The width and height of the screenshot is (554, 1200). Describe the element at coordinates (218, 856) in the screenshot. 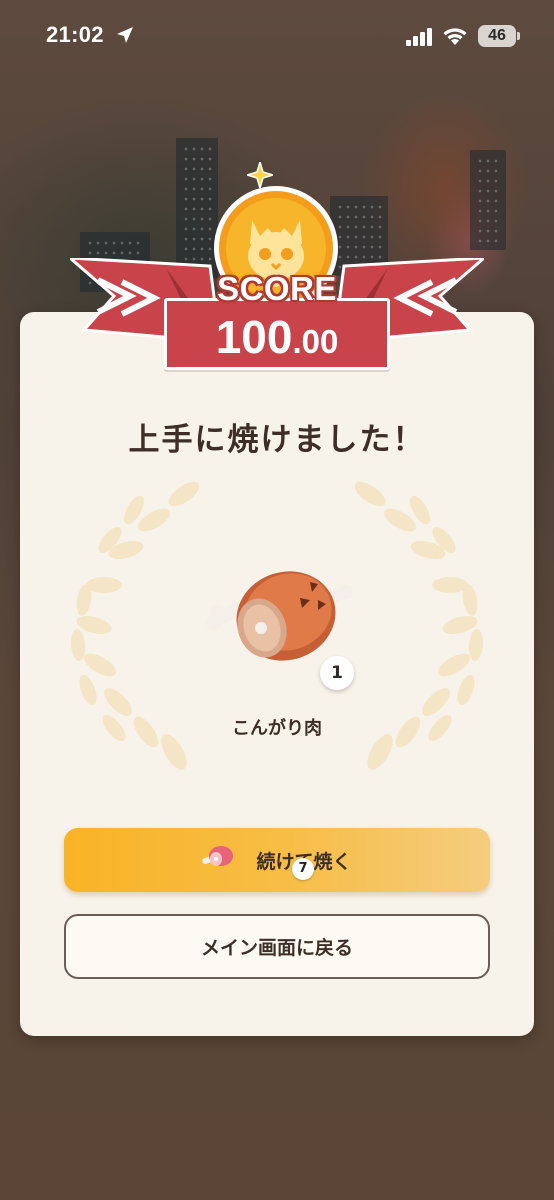

I see `raw-meat-icon` at that location.